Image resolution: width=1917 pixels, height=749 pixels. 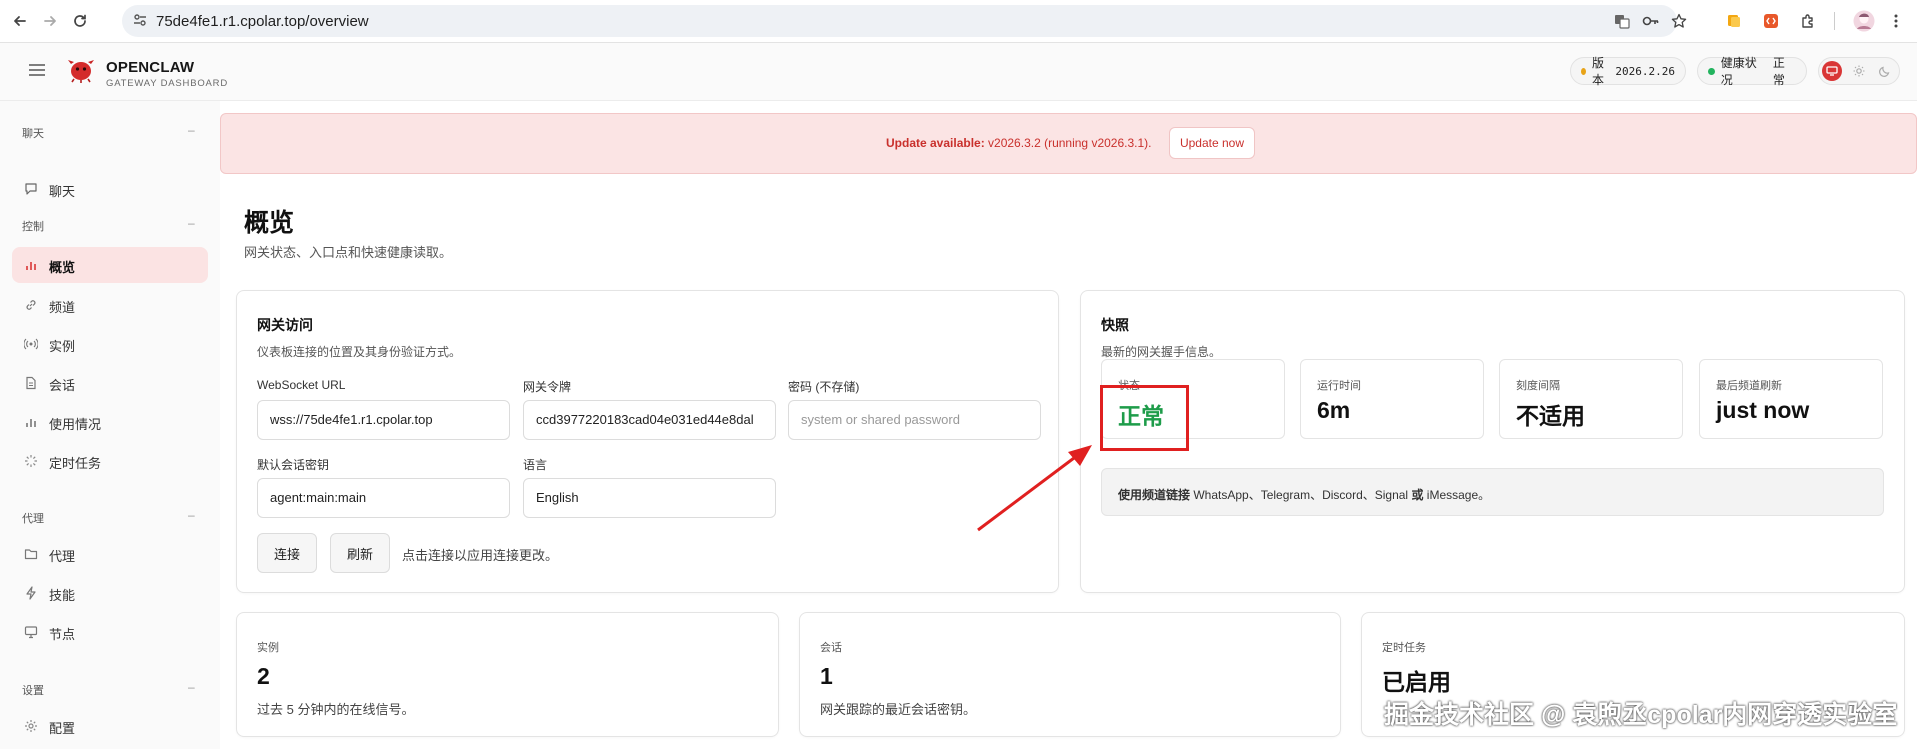 What do you see at coordinates (1404, 648) in the screenshot?
I see `stat-label: 定时任务` at bounding box center [1404, 648].